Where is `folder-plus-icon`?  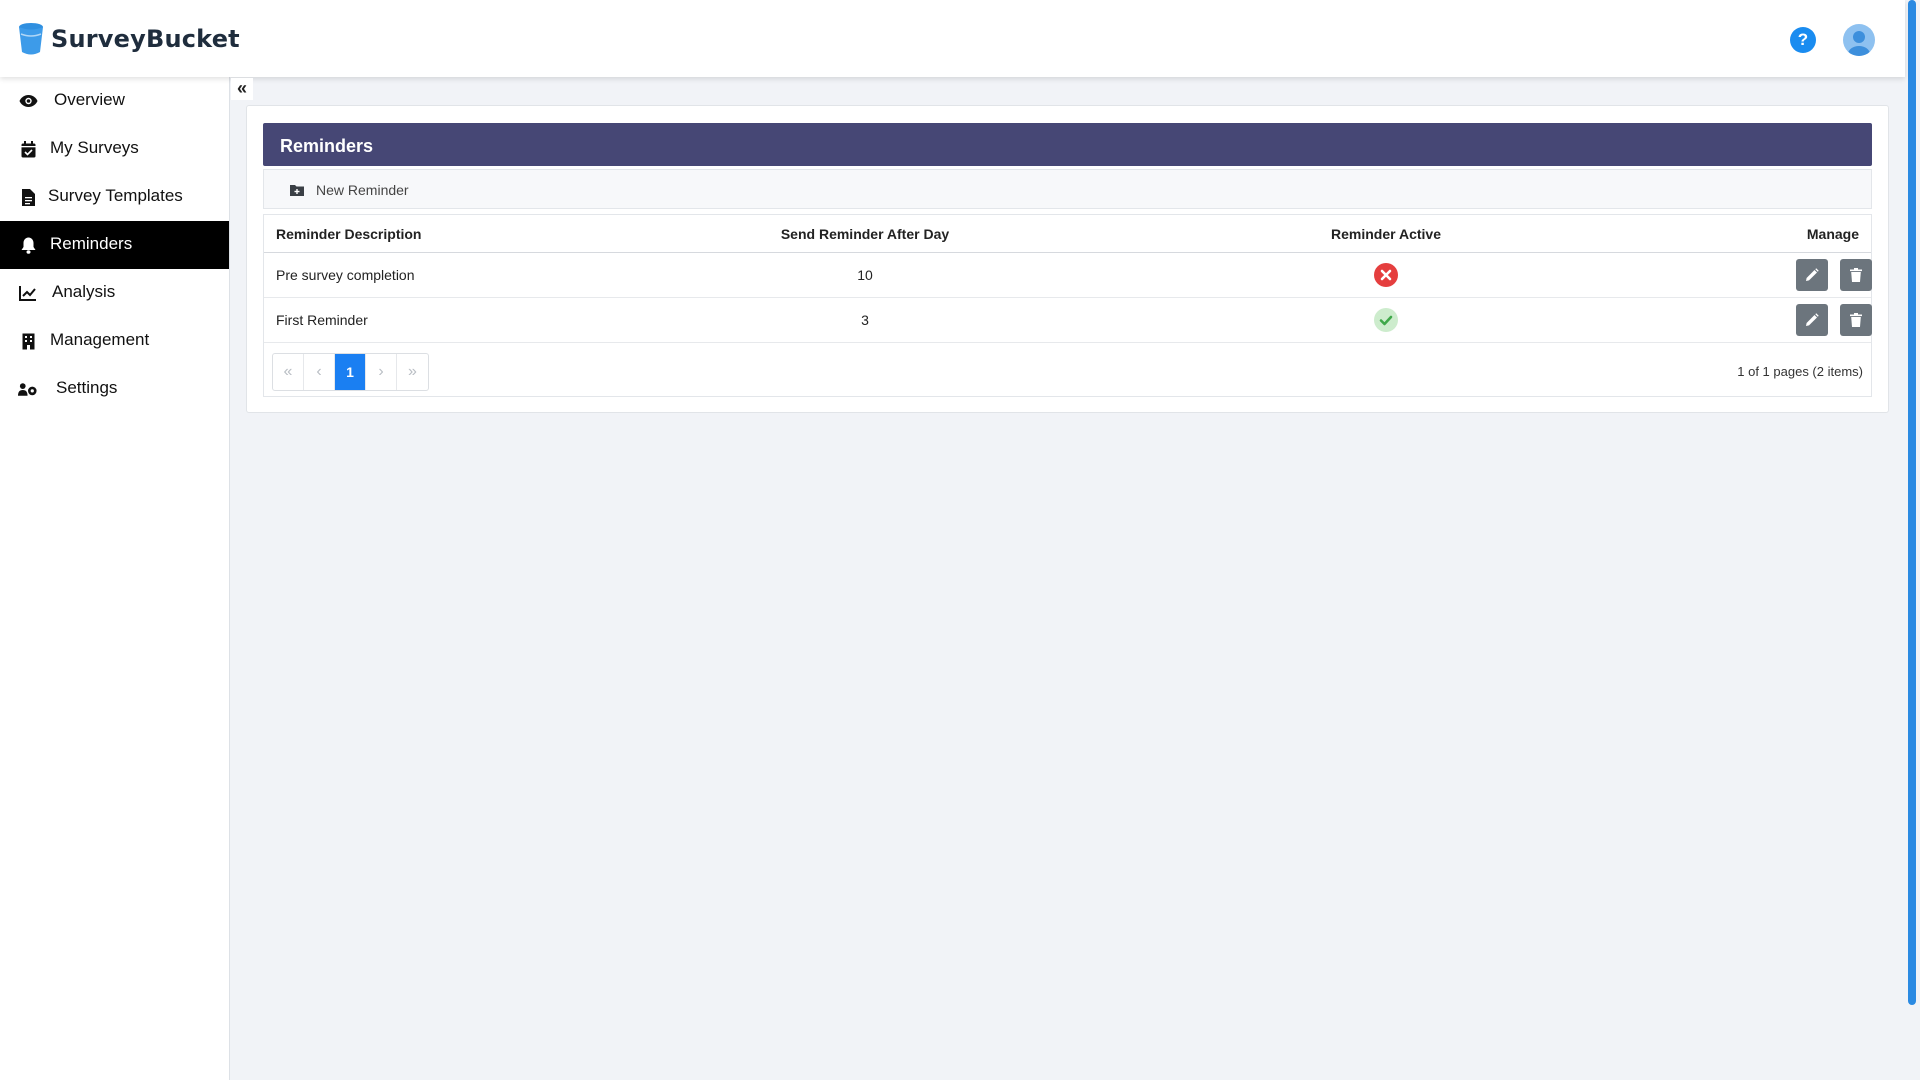 folder-plus-icon is located at coordinates (297, 190).